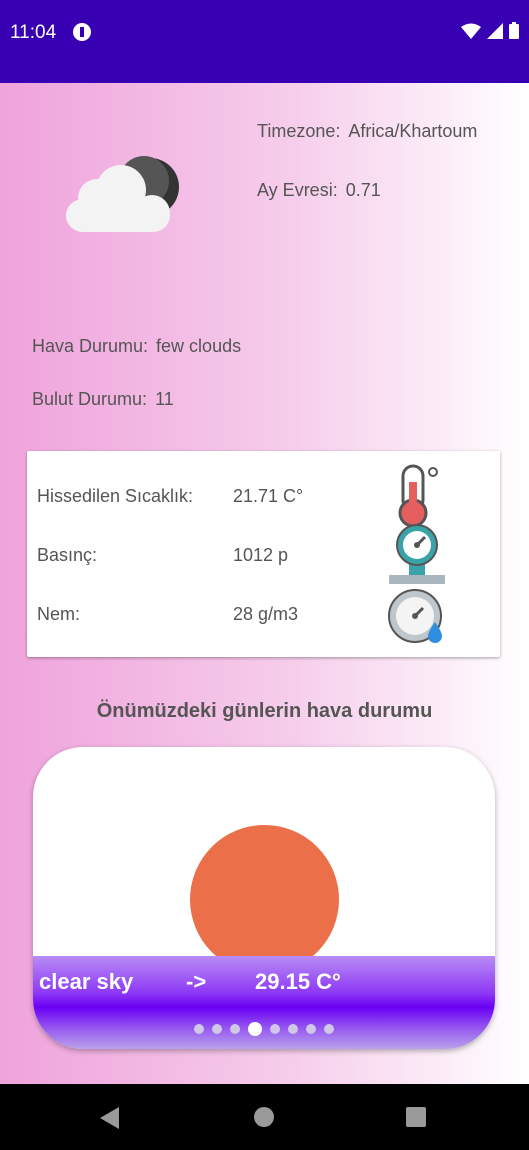 The image size is (529, 1150). What do you see at coordinates (164, 399) in the screenshot?
I see `cloud-value: 11` at bounding box center [164, 399].